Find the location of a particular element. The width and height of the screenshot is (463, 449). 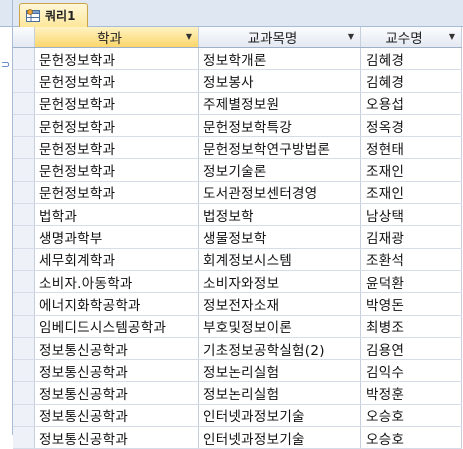

cell-department: 생명과학부 is located at coordinates (116, 237).